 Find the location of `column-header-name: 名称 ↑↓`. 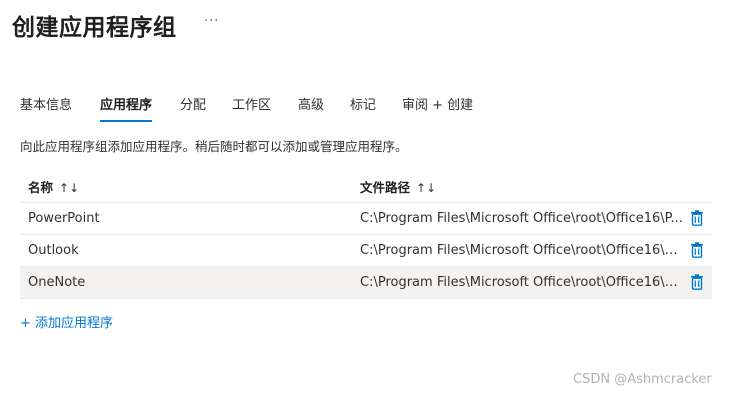

column-header-name: 名称 ↑↓ is located at coordinates (53, 186).